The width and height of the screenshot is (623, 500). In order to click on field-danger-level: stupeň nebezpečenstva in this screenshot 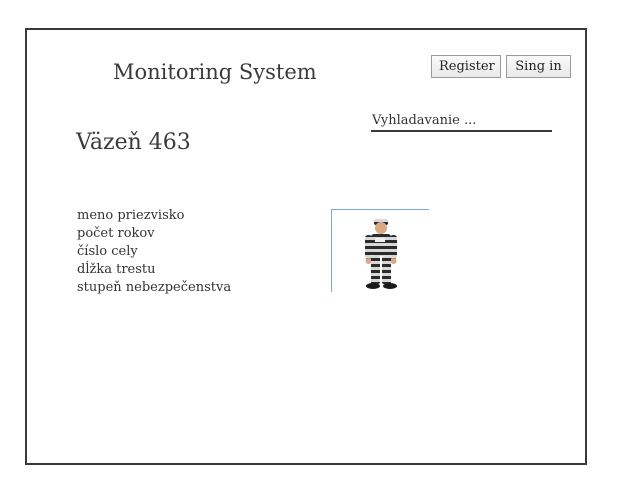, I will do `click(154, 287)`.